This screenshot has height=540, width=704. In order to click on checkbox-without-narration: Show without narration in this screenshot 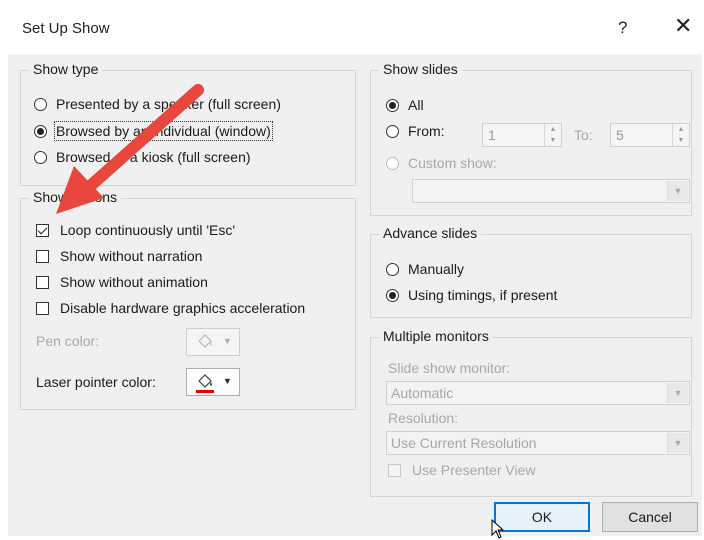, I will do `click(119, 256)`.